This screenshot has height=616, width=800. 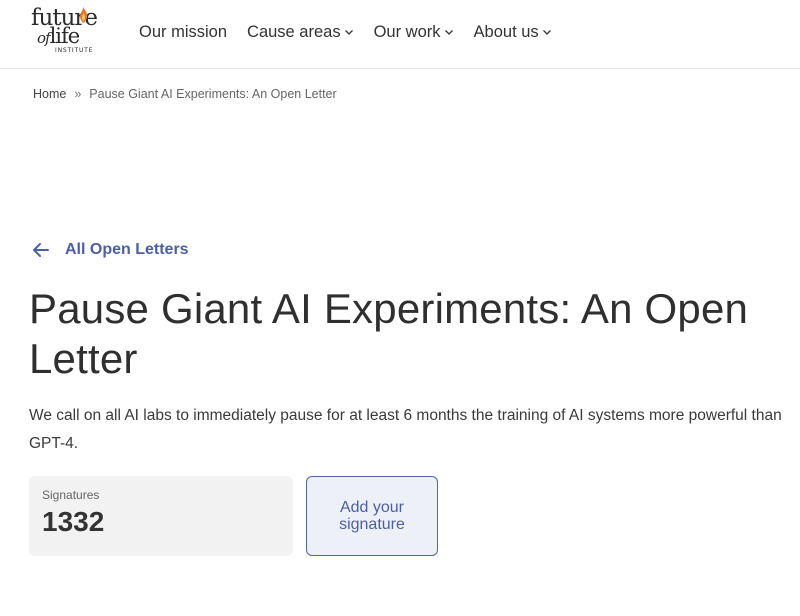 I want to click on logo-institute: INSTITUTE, so click(x=74, y=50).